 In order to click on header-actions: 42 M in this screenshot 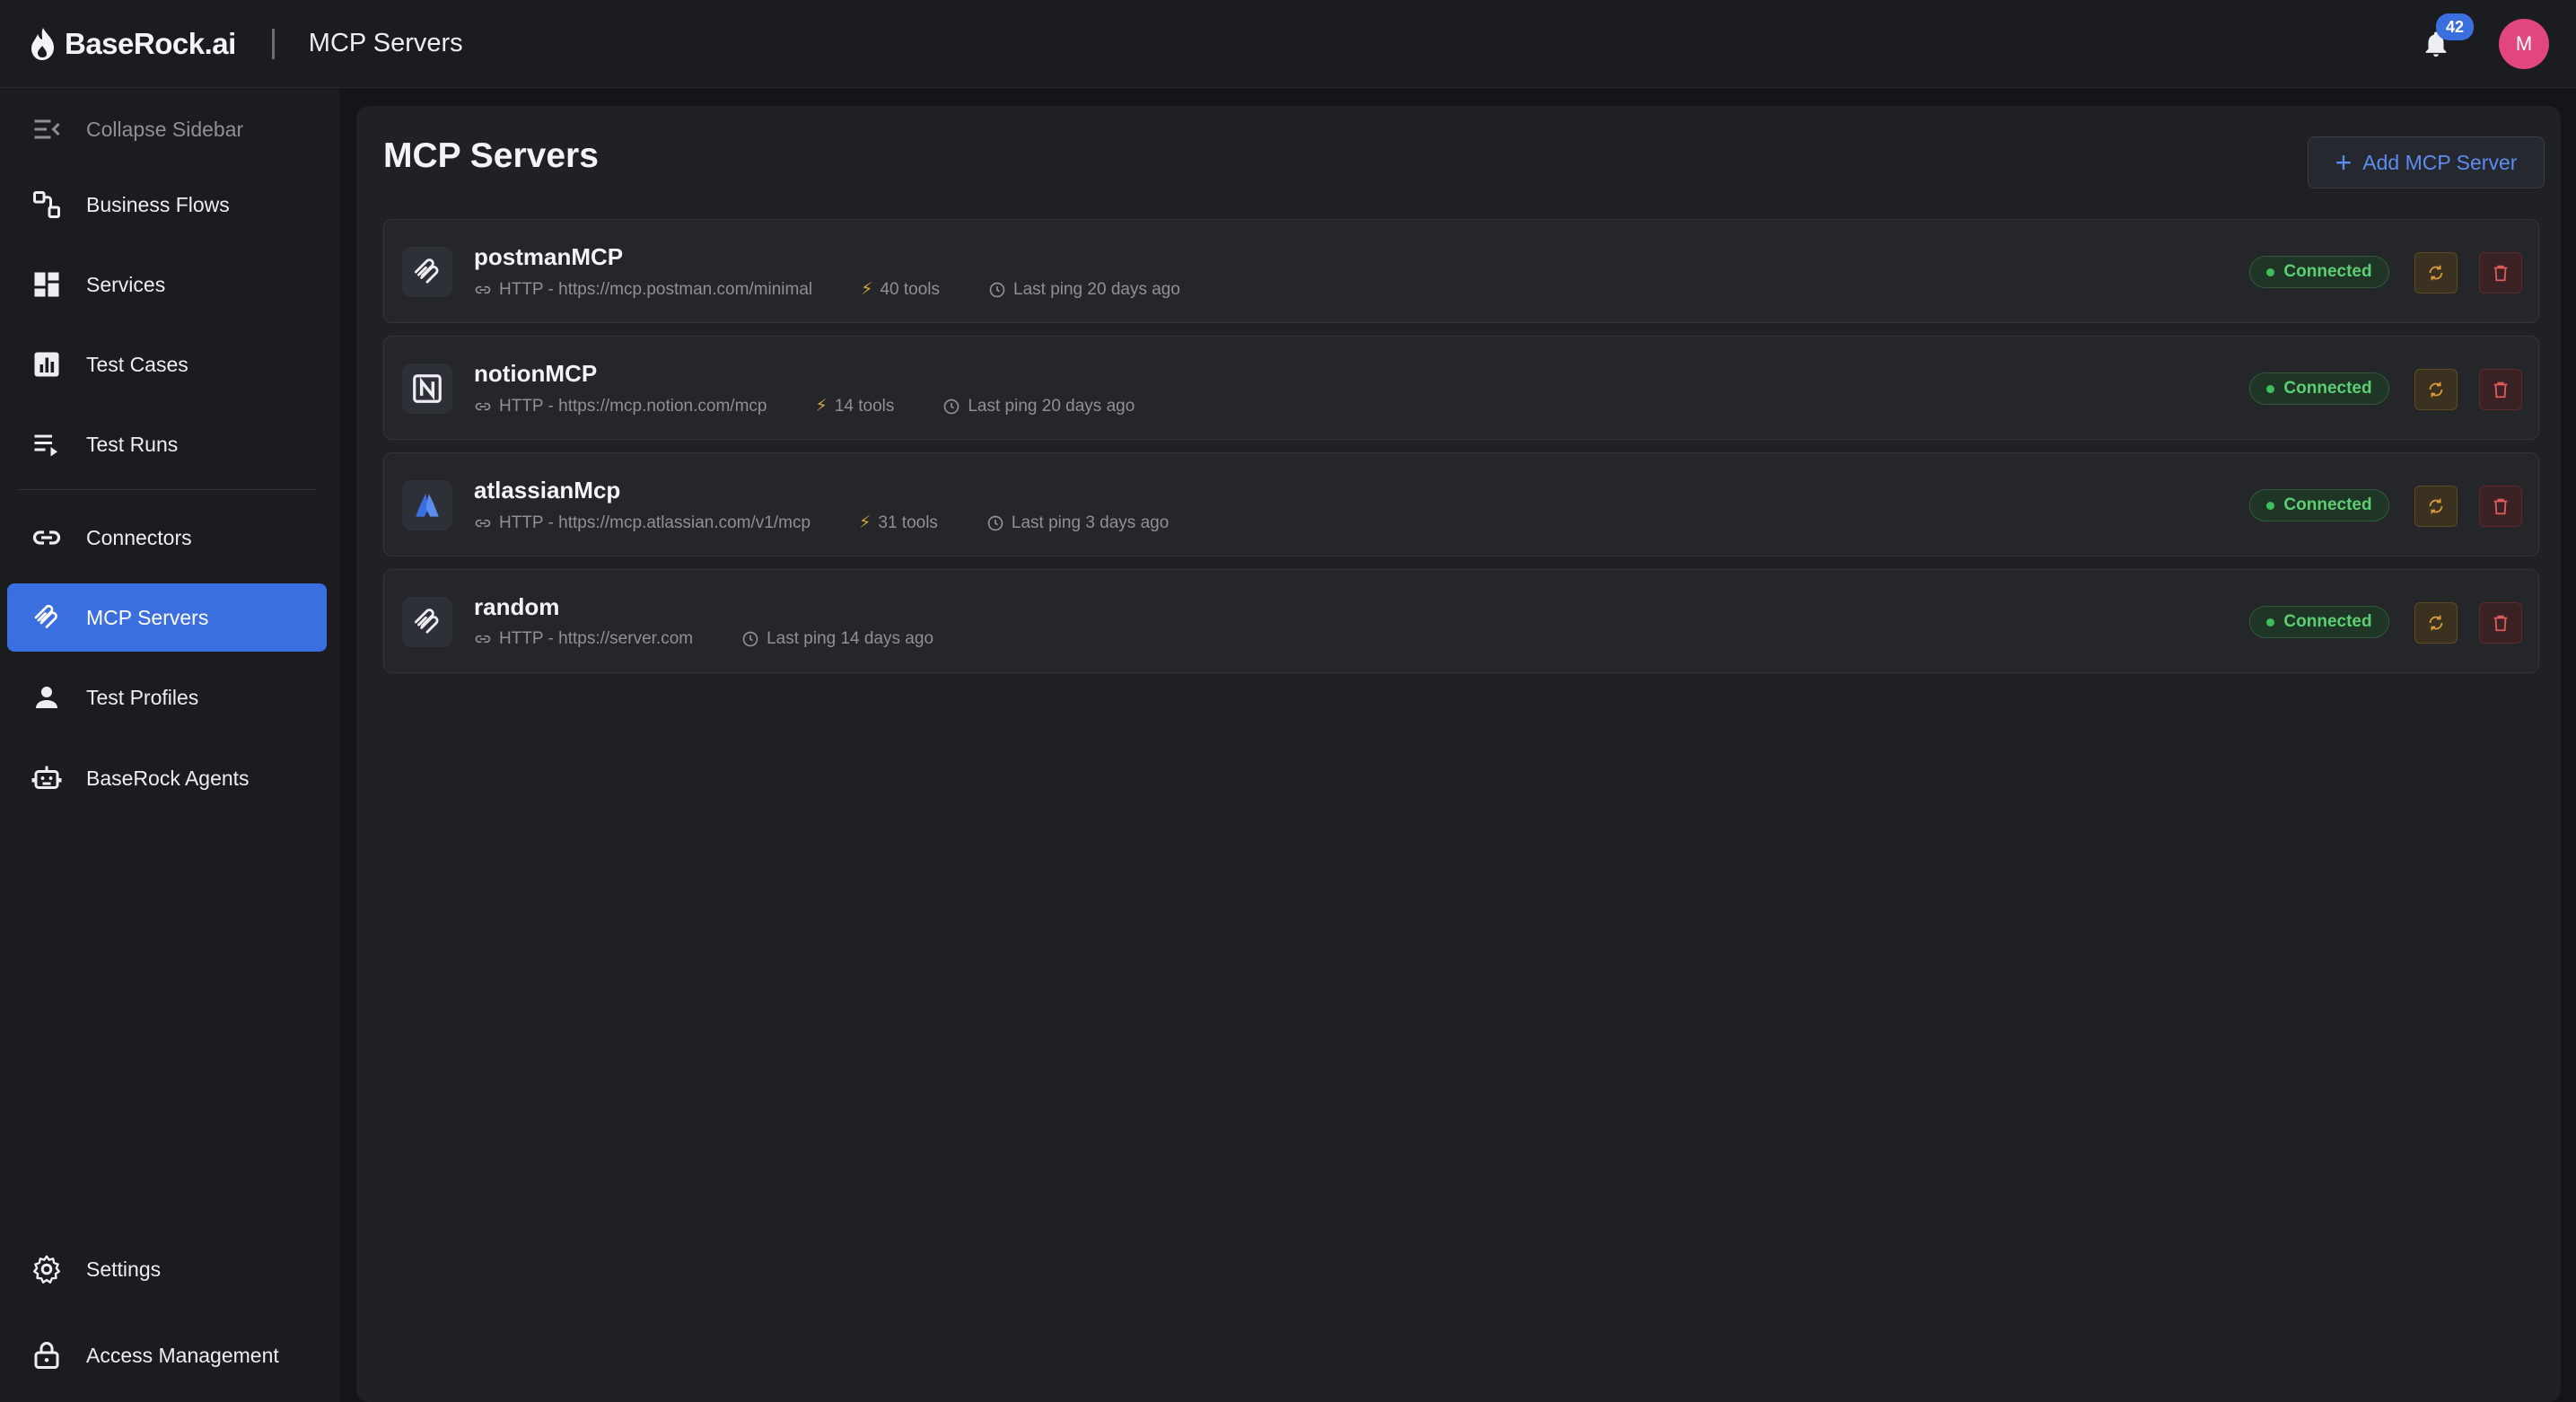, I will do `click(2483, 44)`.